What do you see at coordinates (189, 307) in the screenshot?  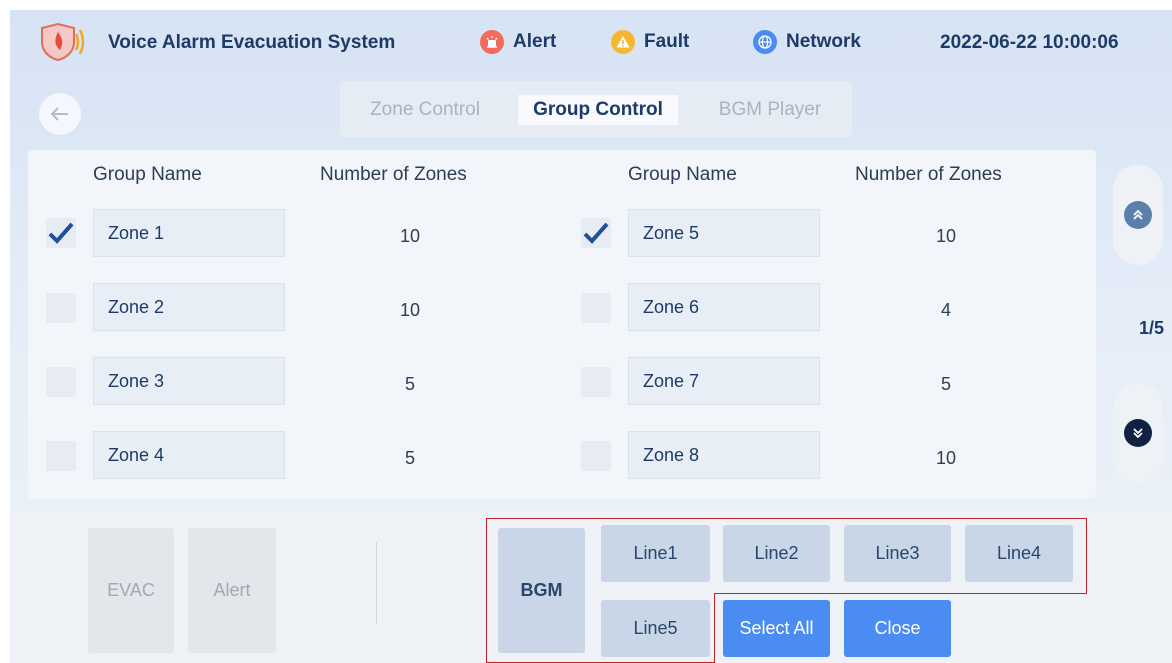 I see `group-name-field: Zone 2` at bounding box center [189, 307].